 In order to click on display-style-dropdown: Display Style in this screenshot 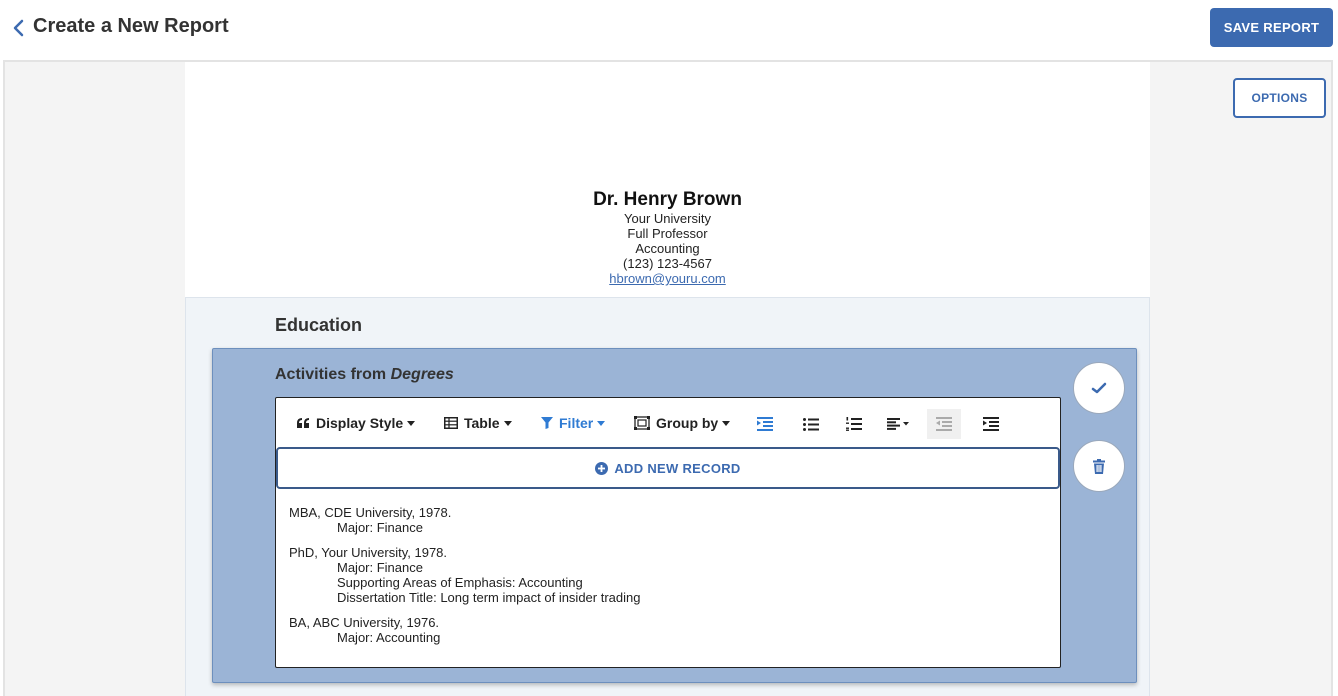, I will do `click(356, 423)`.